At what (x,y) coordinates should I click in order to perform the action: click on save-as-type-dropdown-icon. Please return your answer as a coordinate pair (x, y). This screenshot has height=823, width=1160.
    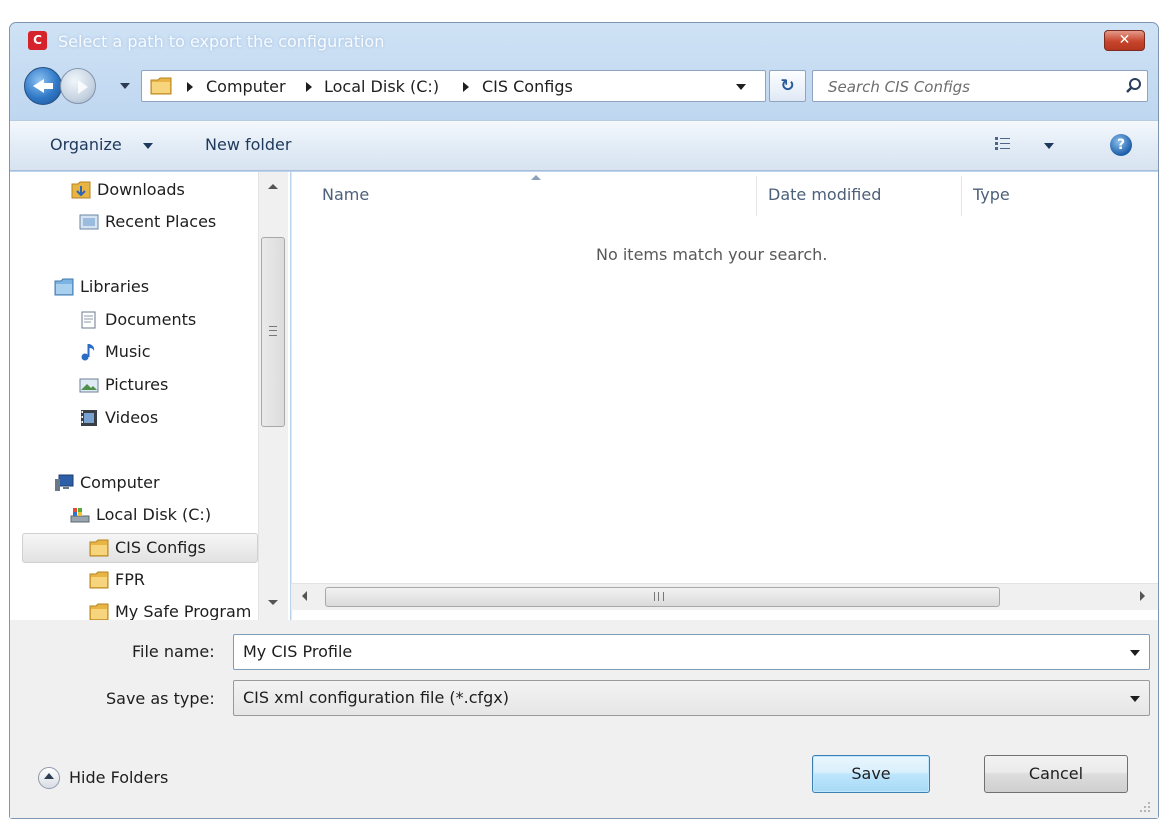
    Looking at the image, I should click on (1135, 699).